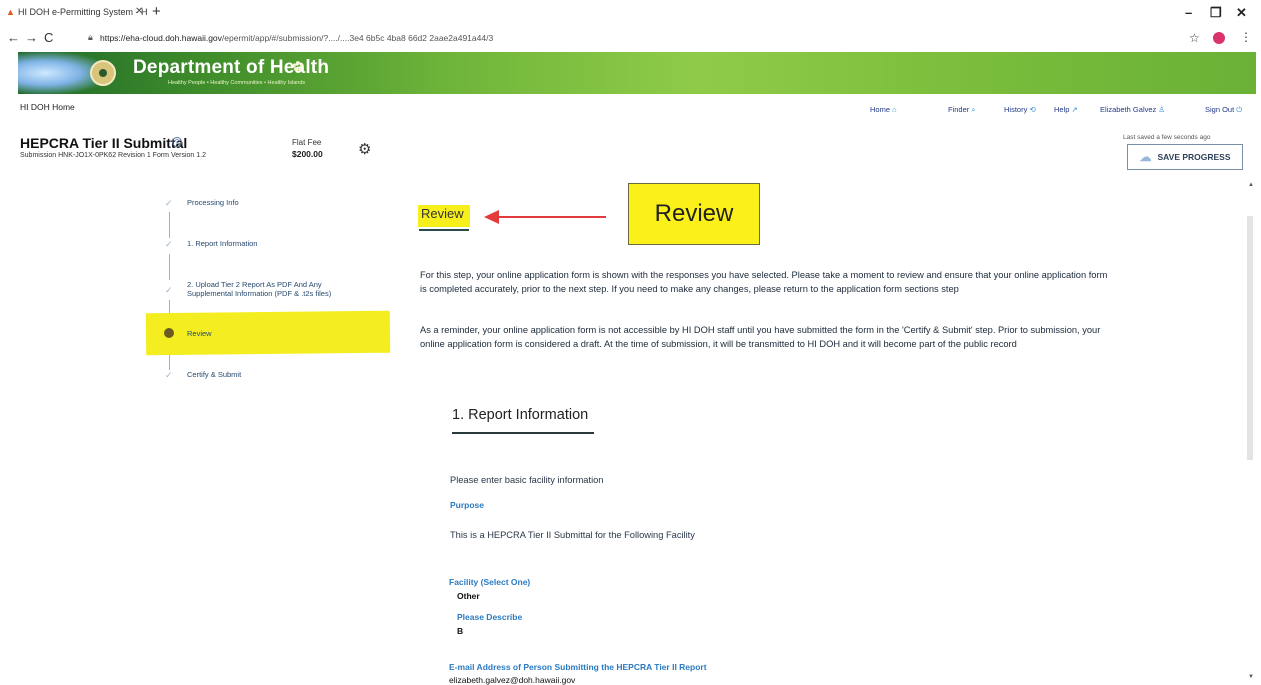 The image size is (1261, 685). Describe the element at coordinates (169, 333) in the screenshot. I see `current-step-dot` at that location.